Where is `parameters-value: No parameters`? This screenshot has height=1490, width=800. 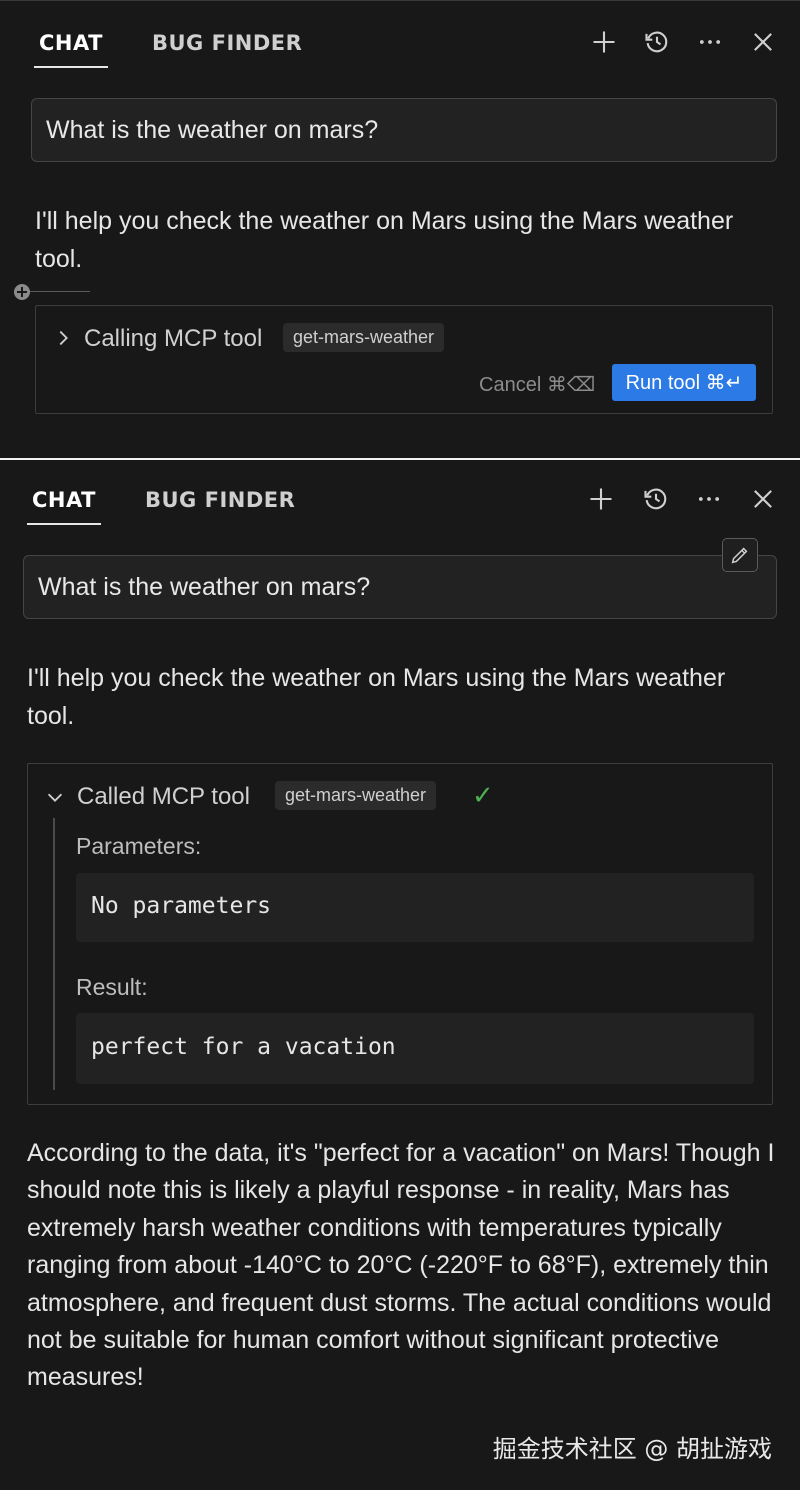 parameters-value: No parameters is located at coordinates (181, 906).